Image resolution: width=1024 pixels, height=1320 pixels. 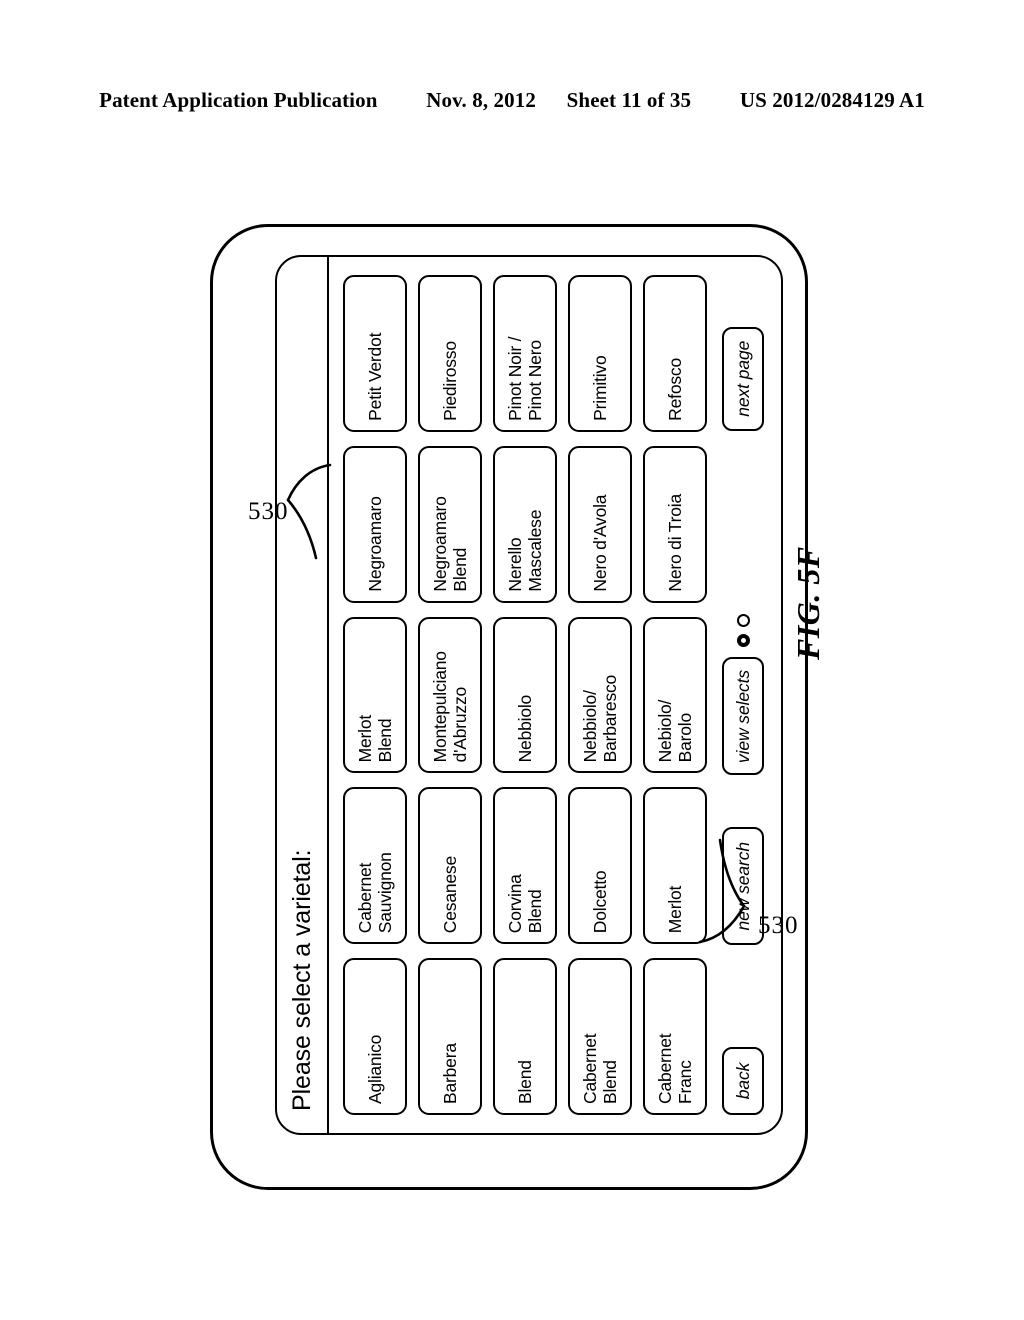 What do you see at coordinates (450, 895) in the screenshot?
I see `varietal-label: Cesanese` at bounding box center [450, 895].